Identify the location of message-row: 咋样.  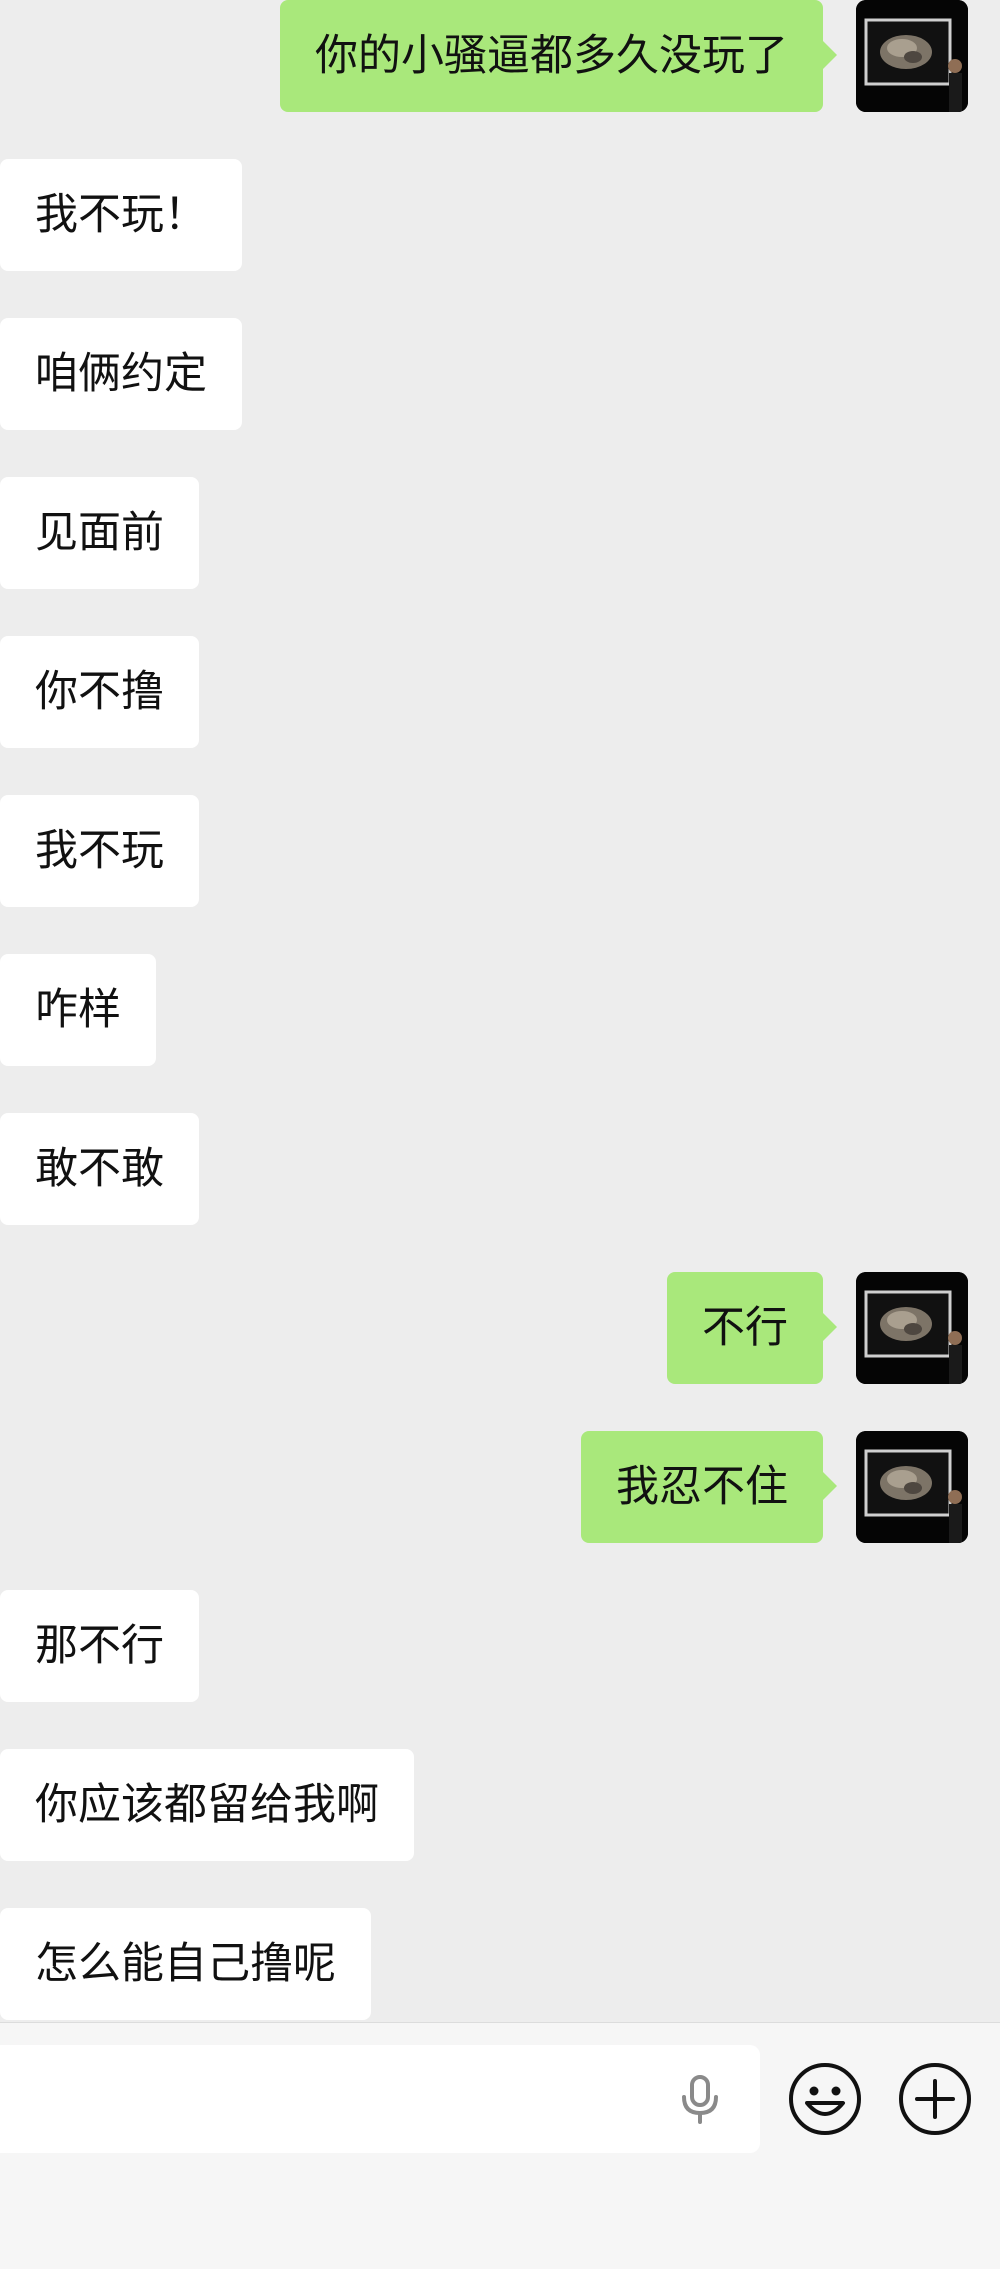
(500, 1010).